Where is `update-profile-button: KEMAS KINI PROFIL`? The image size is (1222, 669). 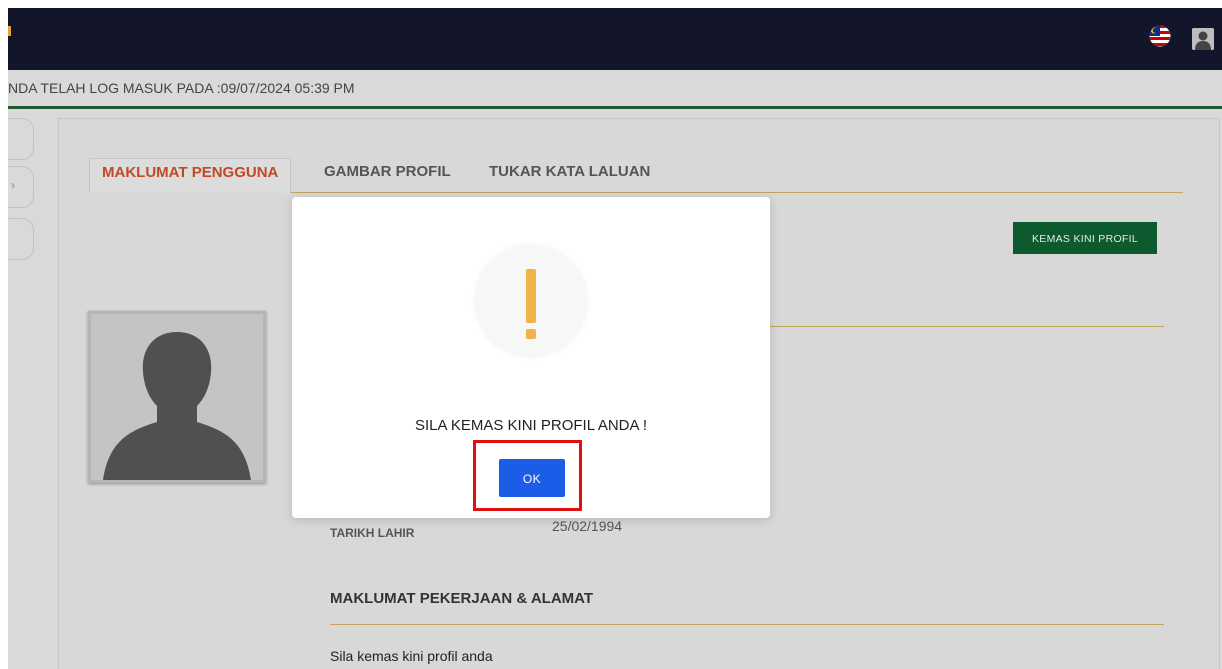
update-profile-button: KEMAS KINI PROFIL is located at coordinates (1085, 238).